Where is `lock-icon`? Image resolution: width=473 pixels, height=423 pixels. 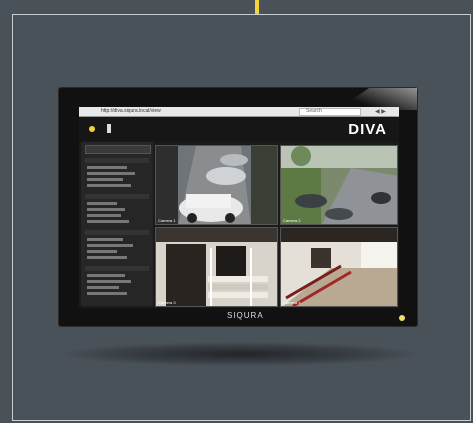 lock-icon is located at coordinates (109, 128).